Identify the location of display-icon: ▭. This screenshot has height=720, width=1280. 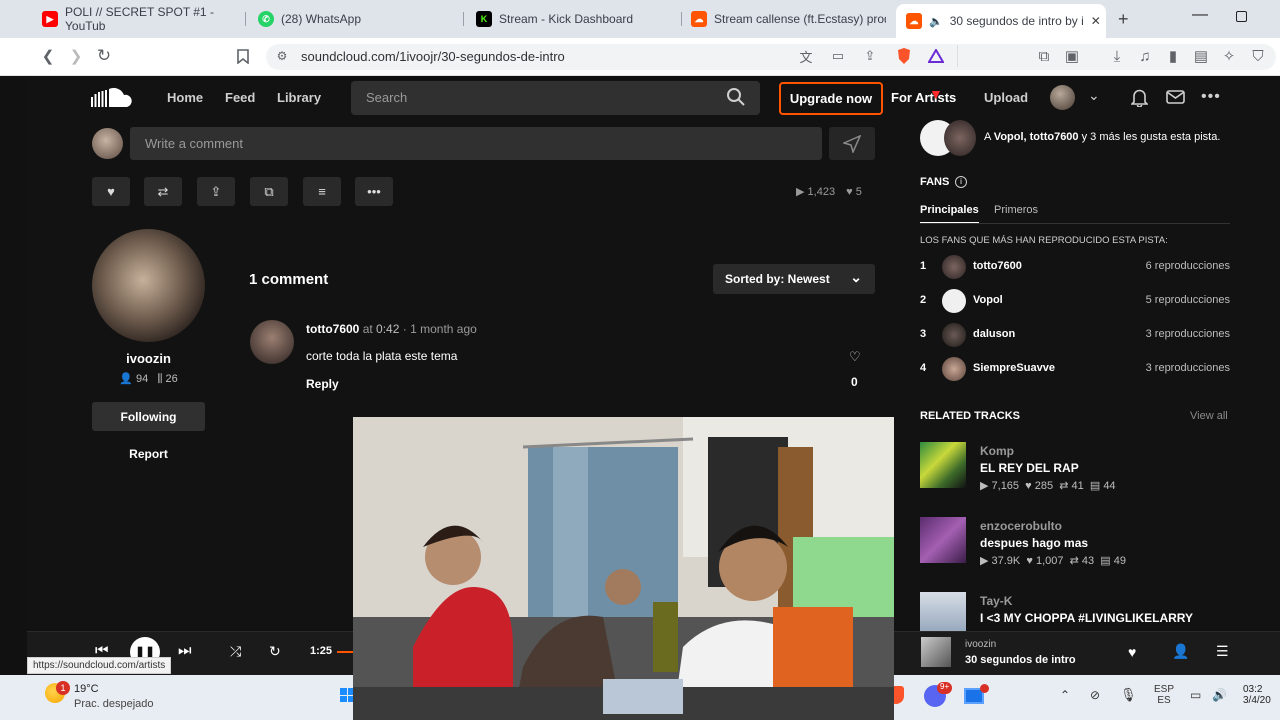
(1195, 695).